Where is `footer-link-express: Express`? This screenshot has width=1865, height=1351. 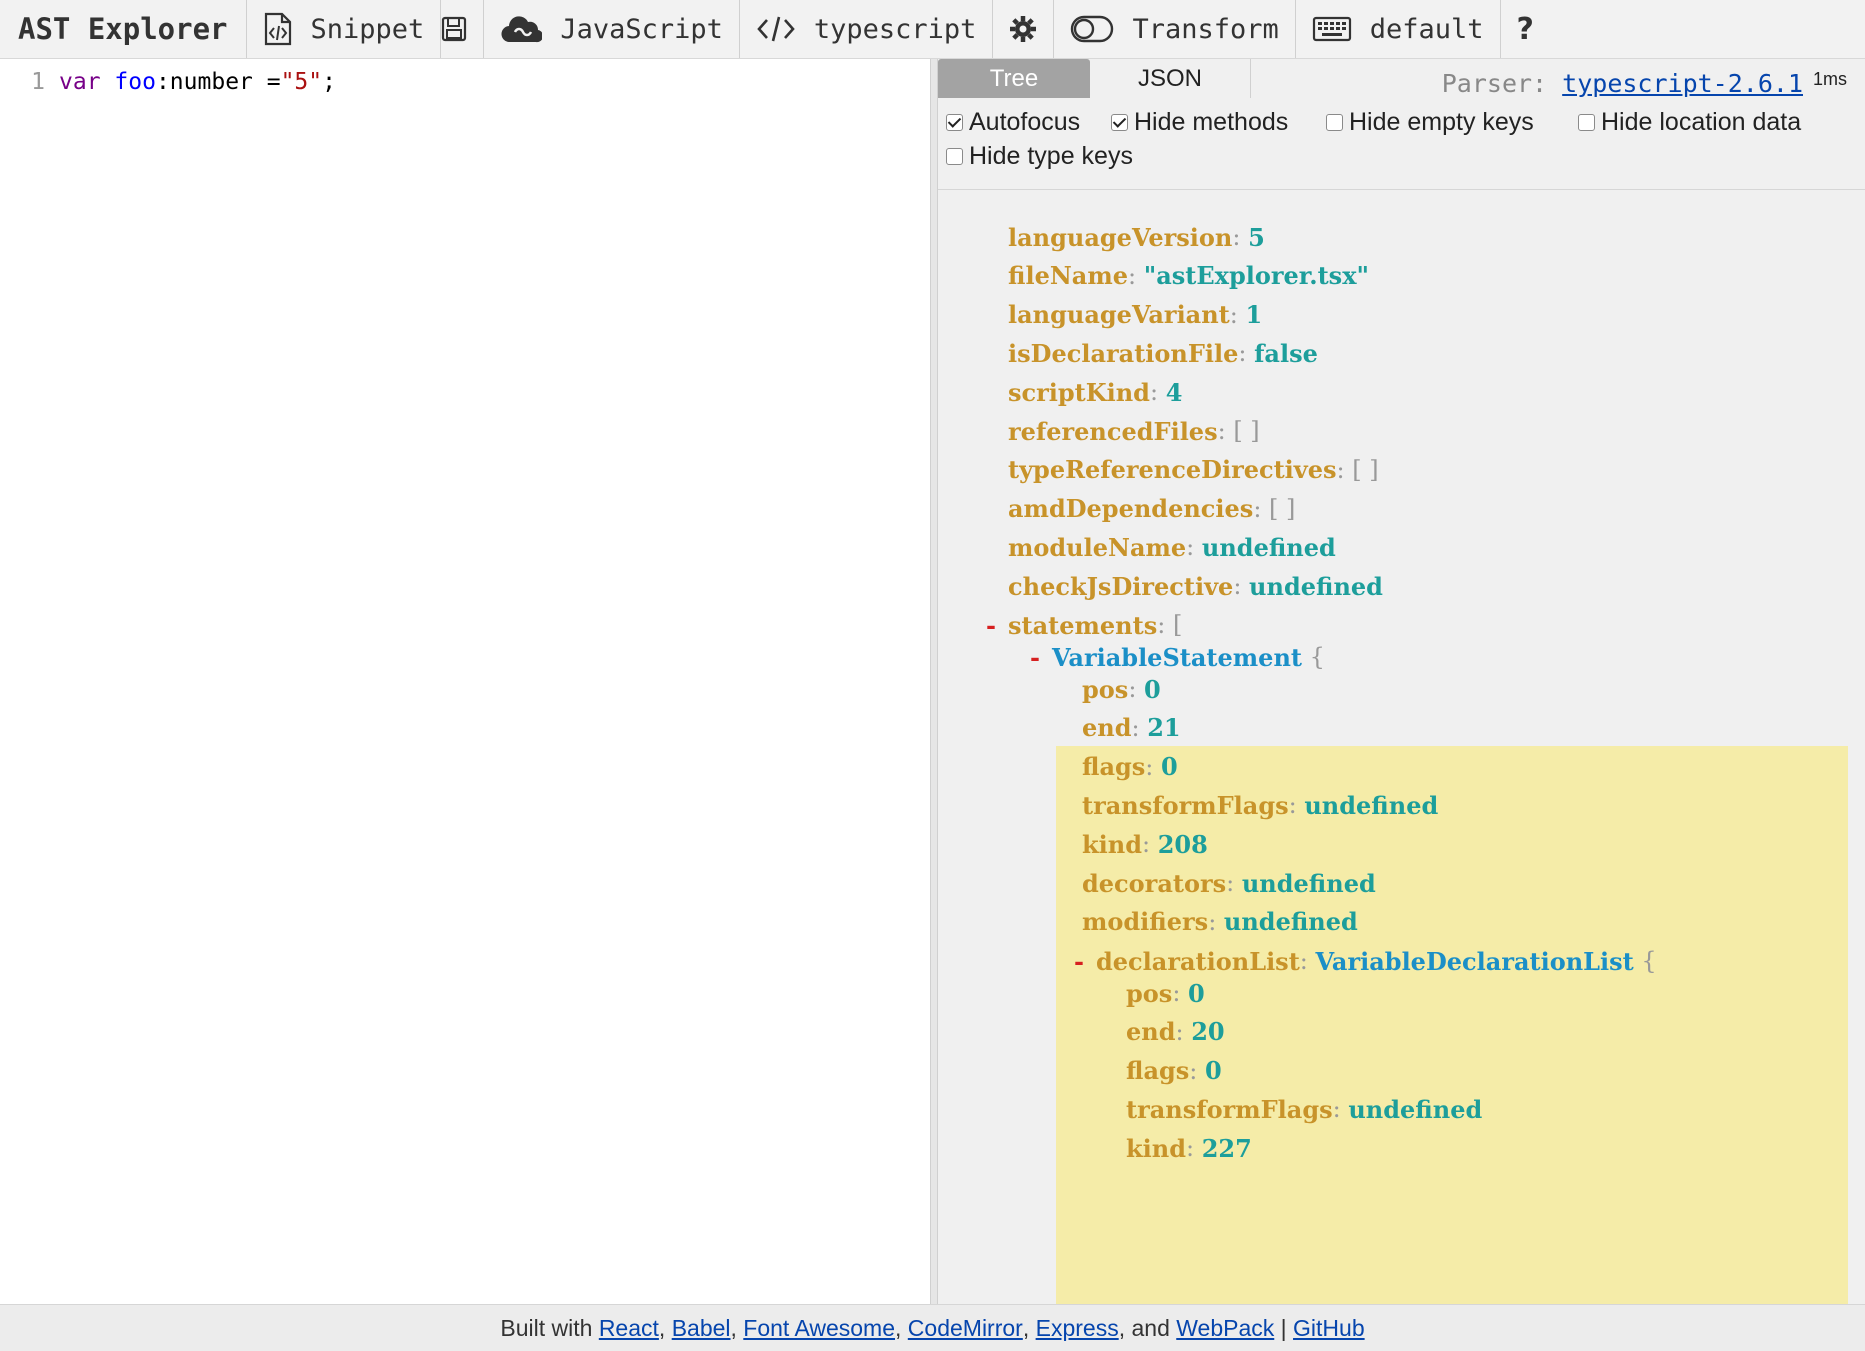
footer-link-express: Express is located at coordinates (1077, 1328).